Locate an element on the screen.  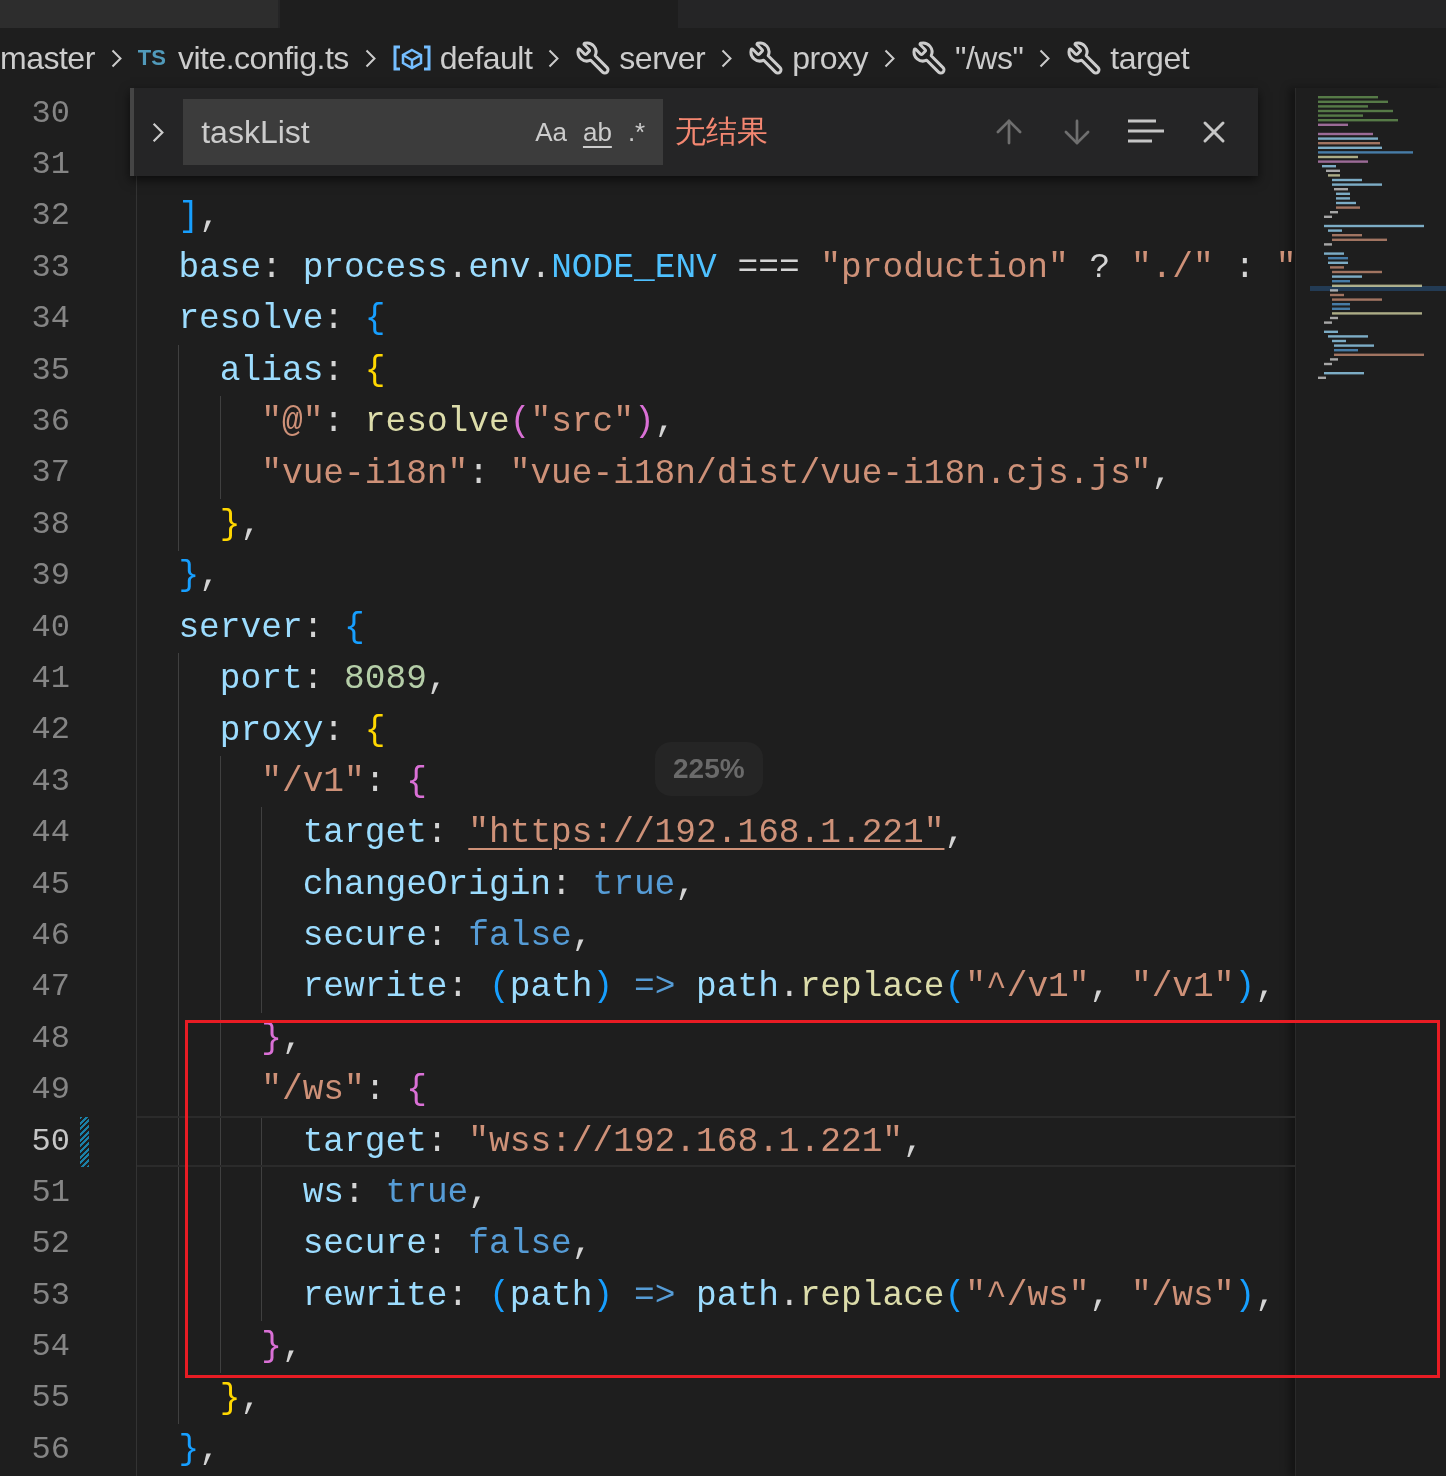
line-number: 36 is located at coordinates (50, 422).